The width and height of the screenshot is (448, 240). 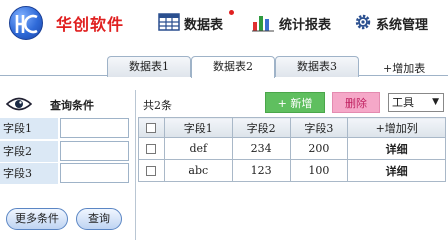 I want to click on brand-name: 华创软件, so click(x=90, y=24).